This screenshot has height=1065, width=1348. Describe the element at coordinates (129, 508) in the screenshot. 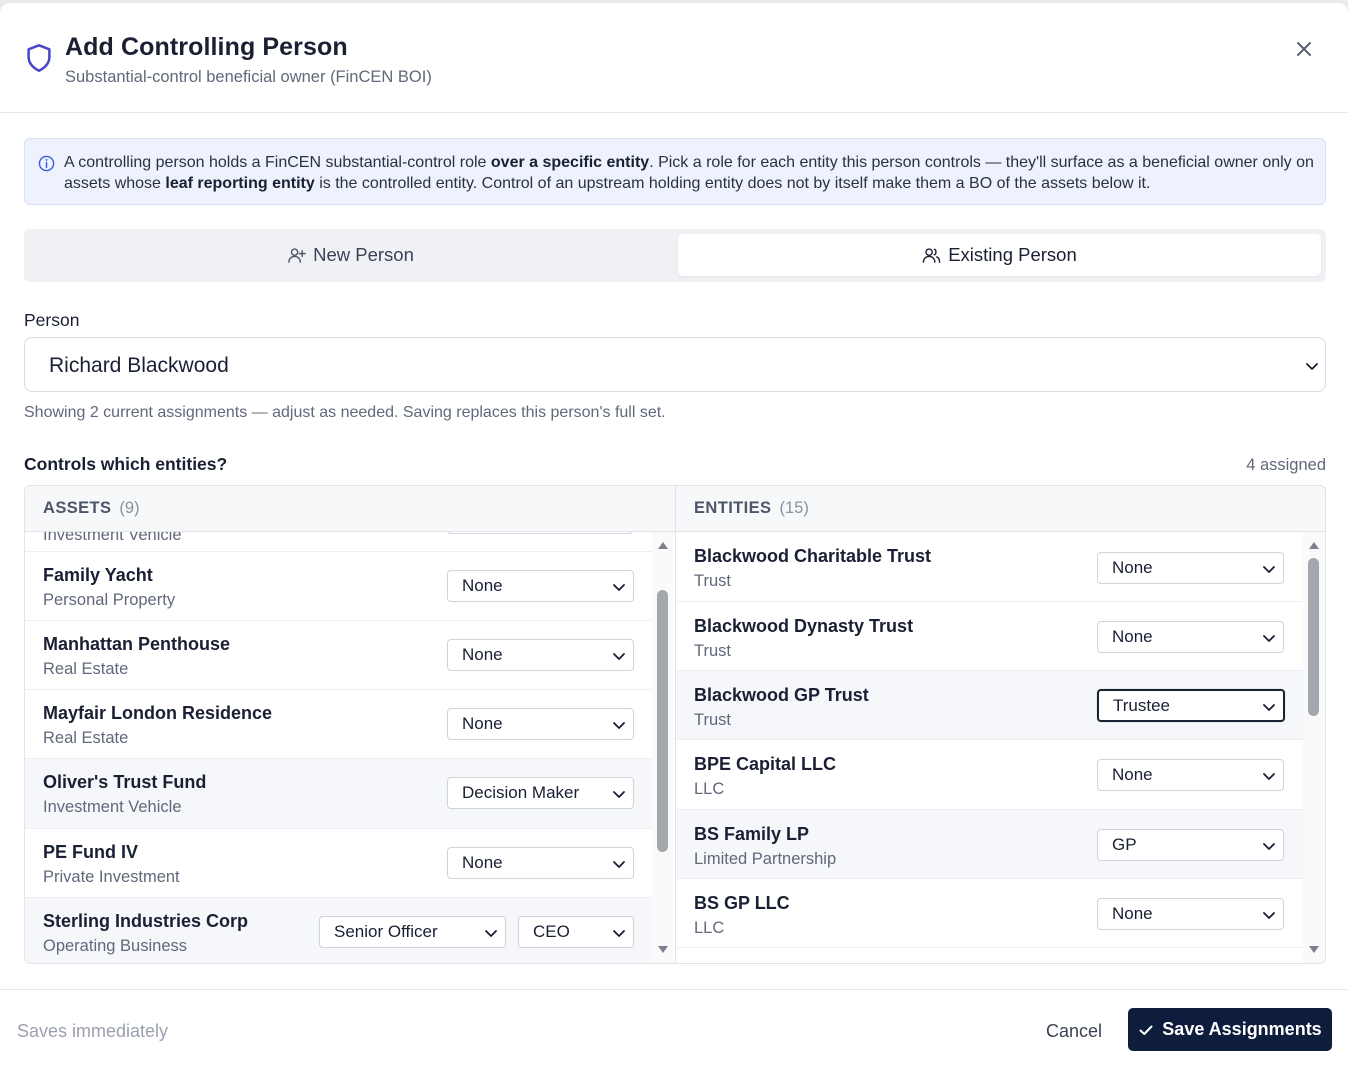

I see `assets-count: (9)` at that location.